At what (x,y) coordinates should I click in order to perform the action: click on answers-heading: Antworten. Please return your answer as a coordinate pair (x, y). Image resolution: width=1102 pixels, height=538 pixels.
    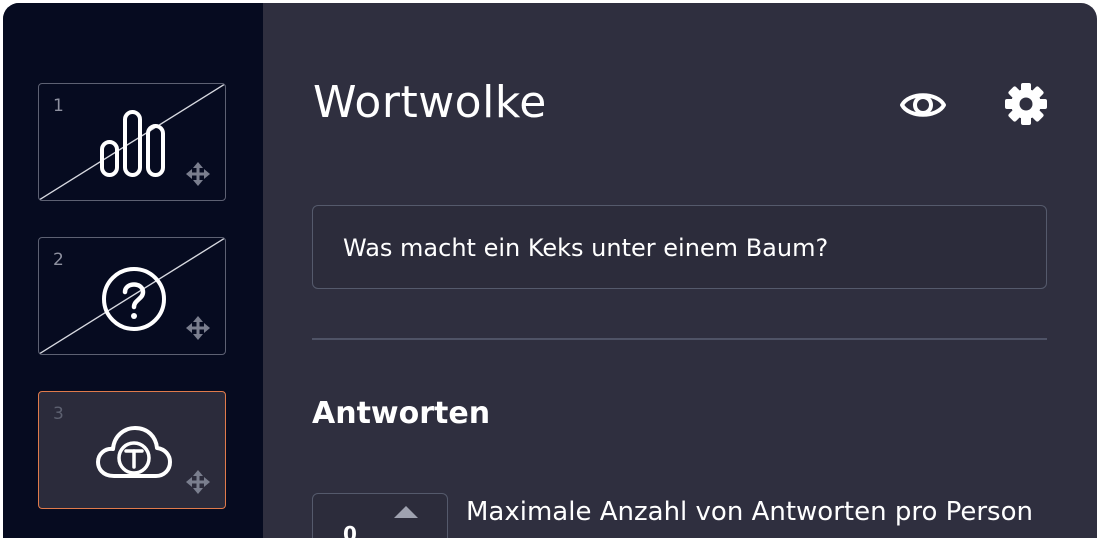
    Looking at the image, I should click on (401, 413).